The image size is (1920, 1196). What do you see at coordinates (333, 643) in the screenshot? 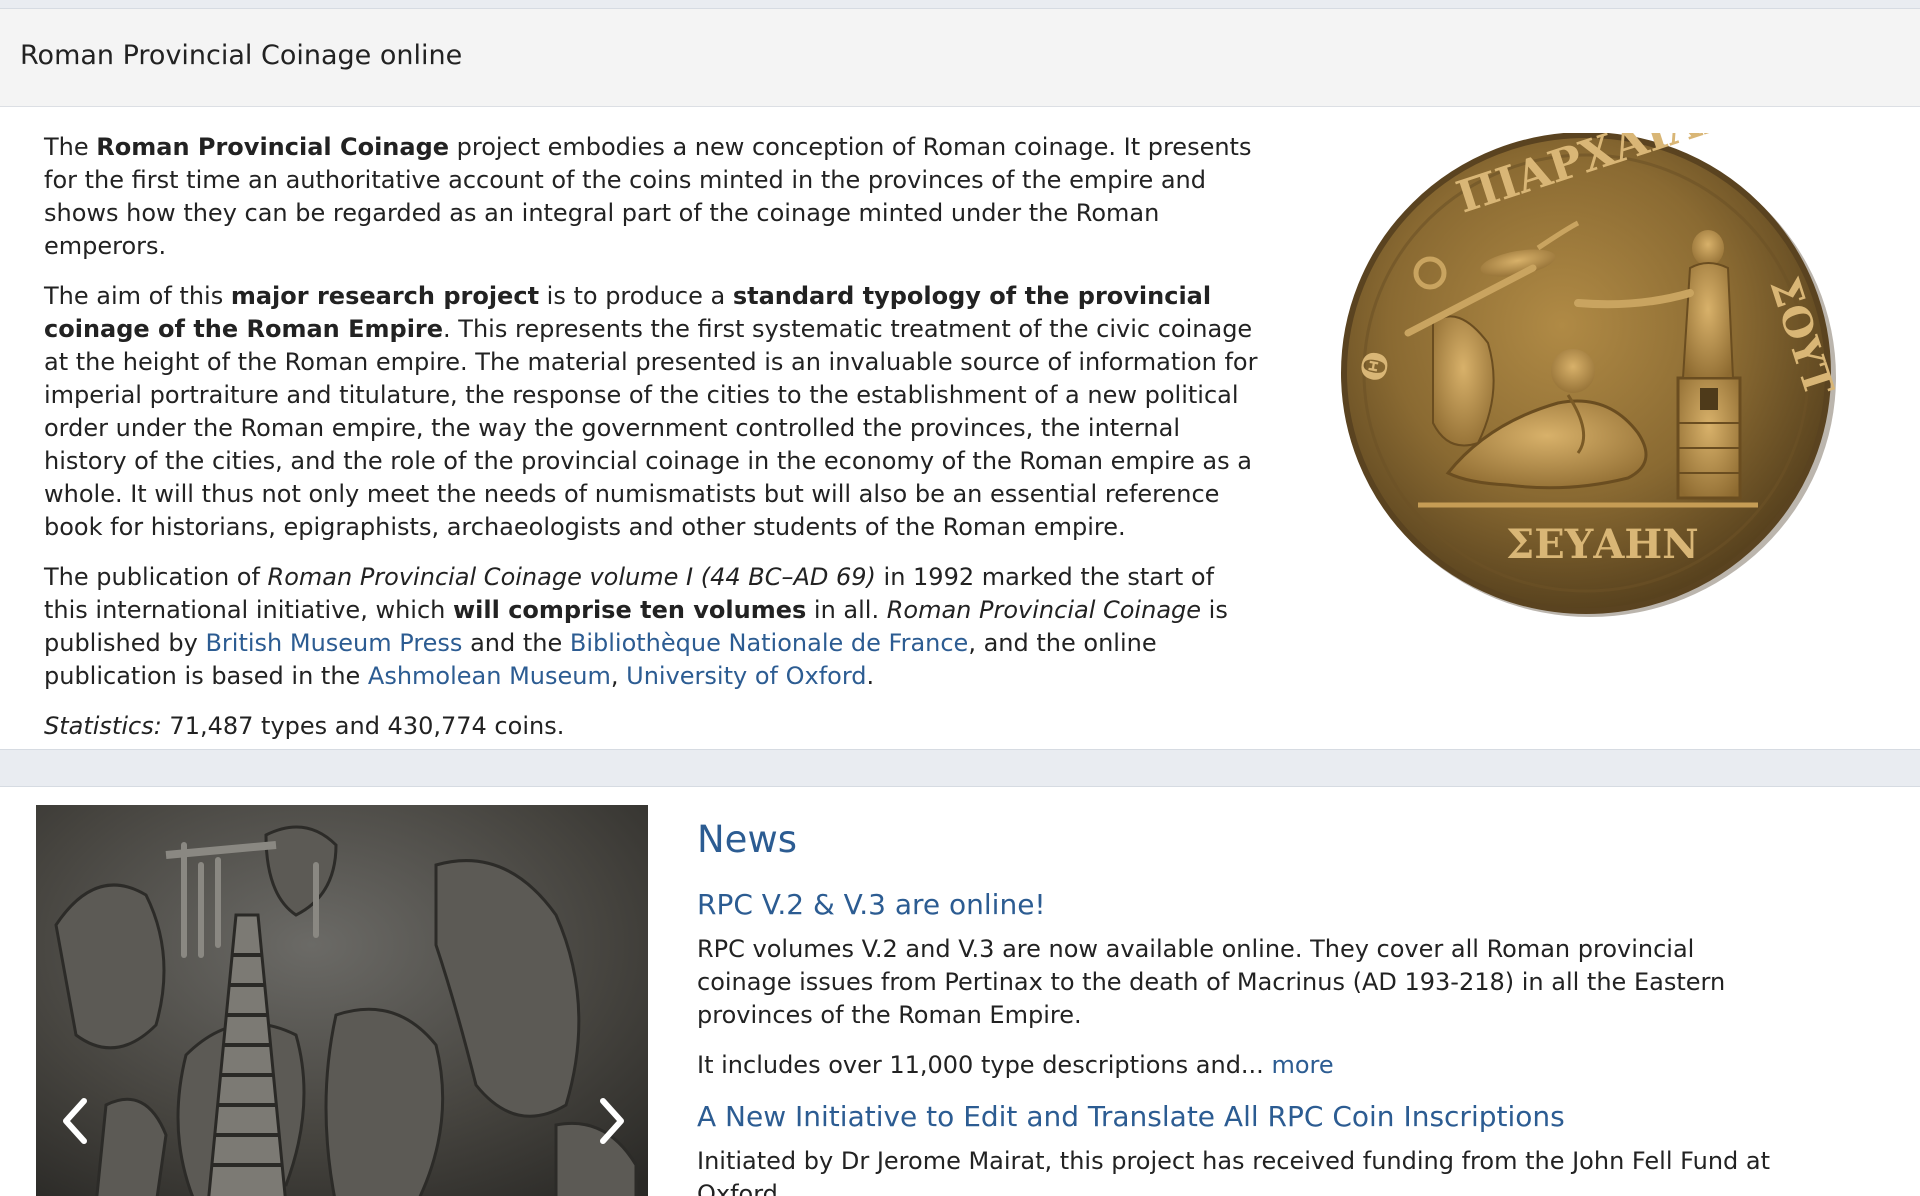
I see `british-museum-press-link: British Museum Press` at bounding box center [333, 643].